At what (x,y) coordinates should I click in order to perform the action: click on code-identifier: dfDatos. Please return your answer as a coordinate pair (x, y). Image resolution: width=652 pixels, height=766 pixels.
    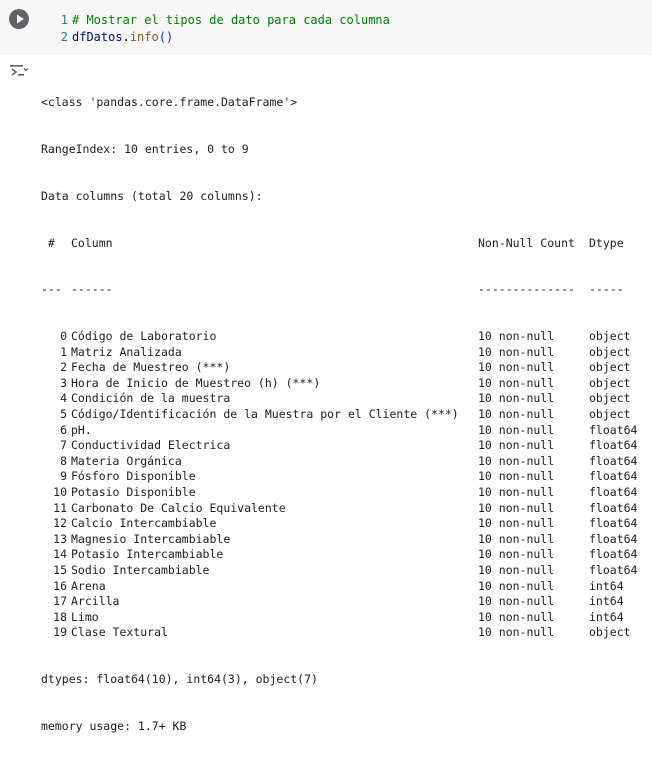
    Looking at the image, I should click on (97, 37).